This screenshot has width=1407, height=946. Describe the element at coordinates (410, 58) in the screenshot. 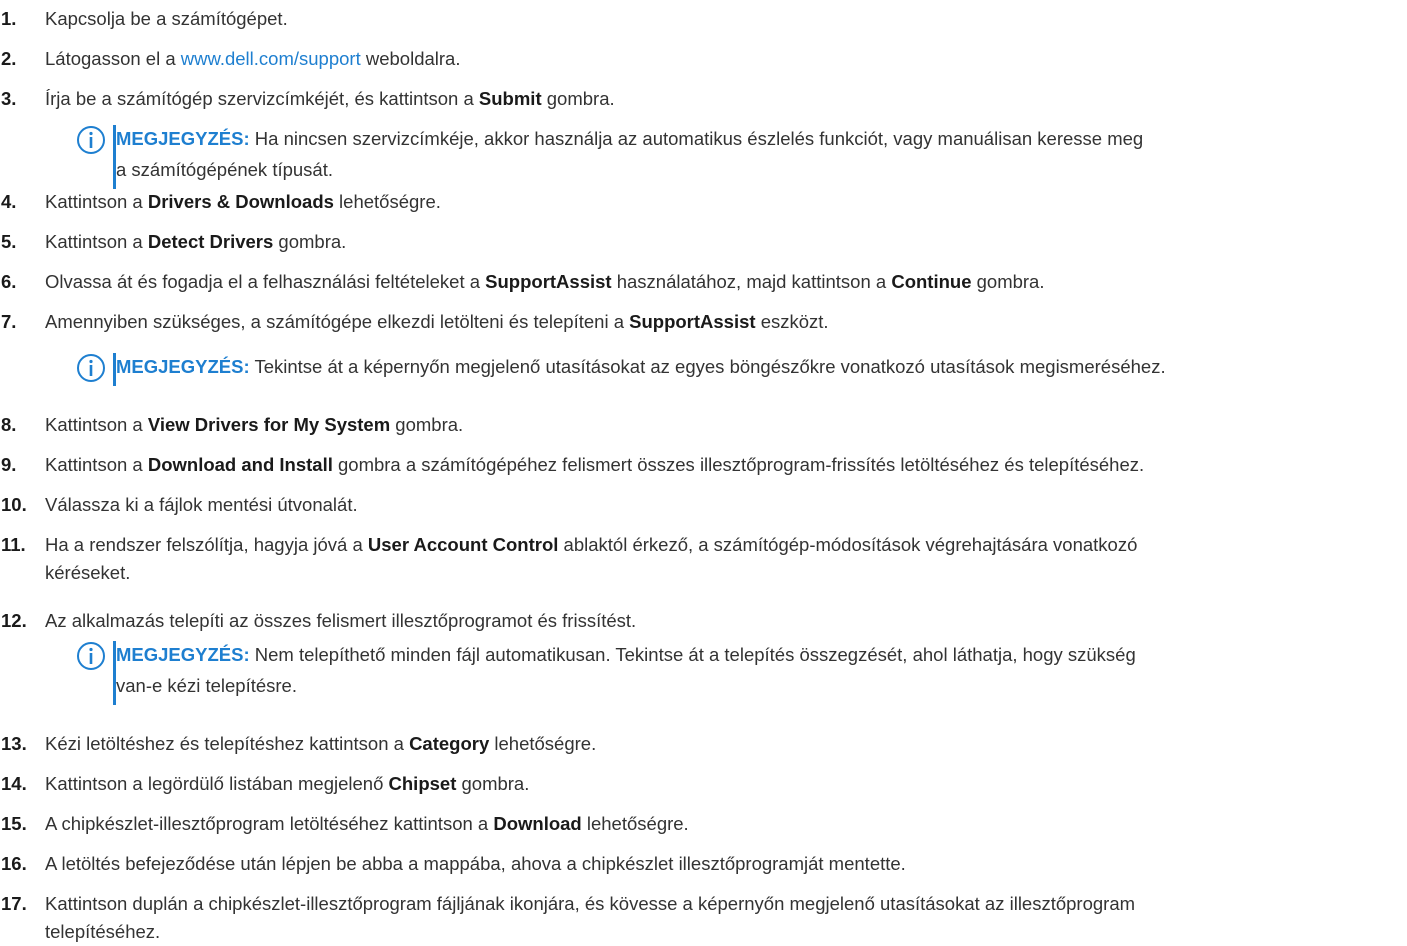

I see `text-run: weboldalra.` at that location.